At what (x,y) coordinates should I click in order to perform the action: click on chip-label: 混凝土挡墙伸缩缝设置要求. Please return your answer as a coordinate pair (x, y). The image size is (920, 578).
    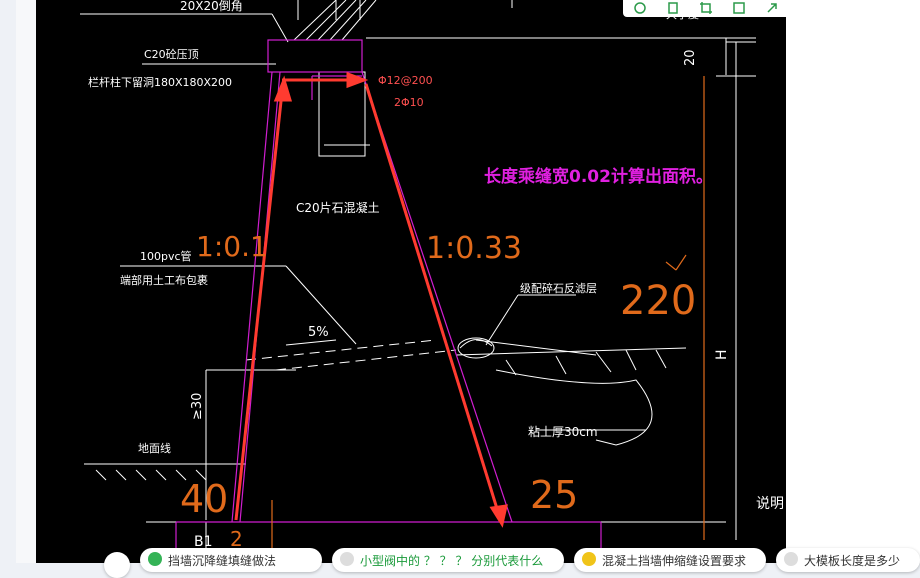
    Looking at the image, I should click on (674, 561).